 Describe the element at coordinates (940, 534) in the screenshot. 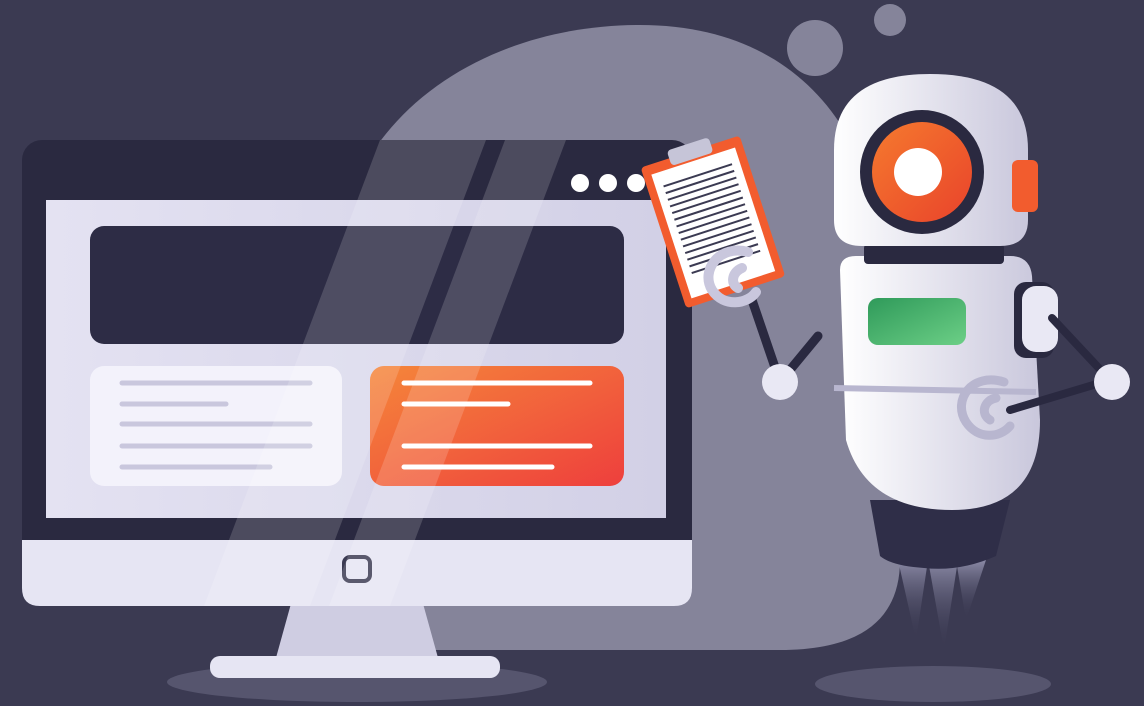

I see `robot-thruster` at that location.